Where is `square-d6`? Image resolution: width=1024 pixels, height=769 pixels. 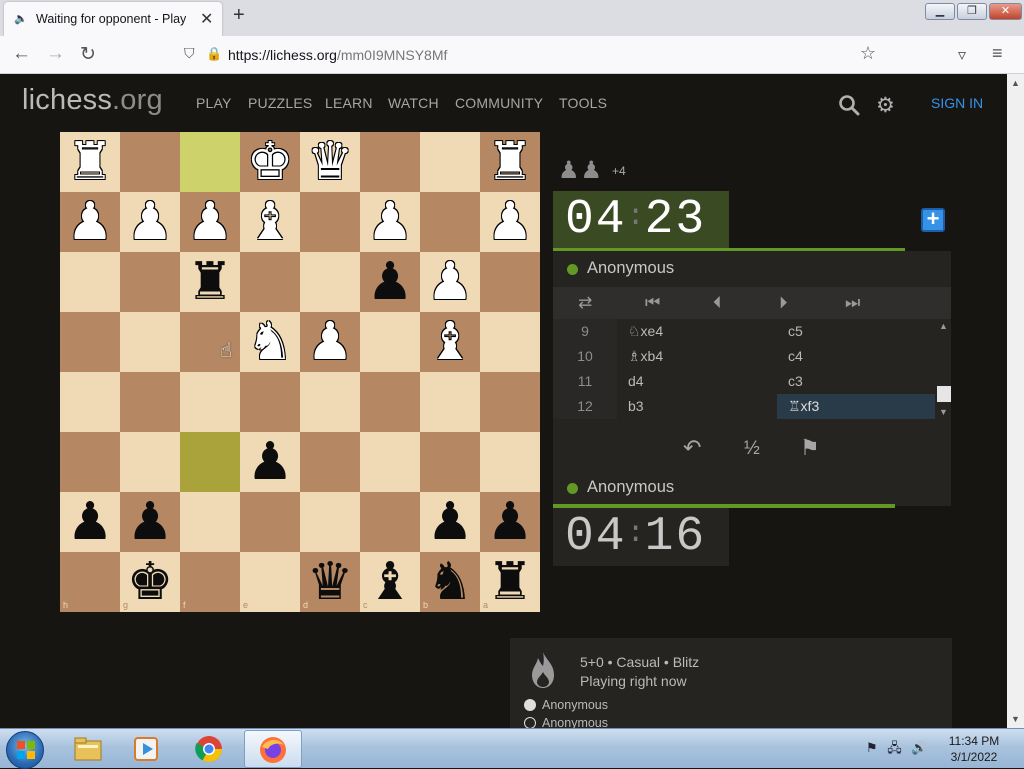
square-d6 is located at coordinates (330, 462).